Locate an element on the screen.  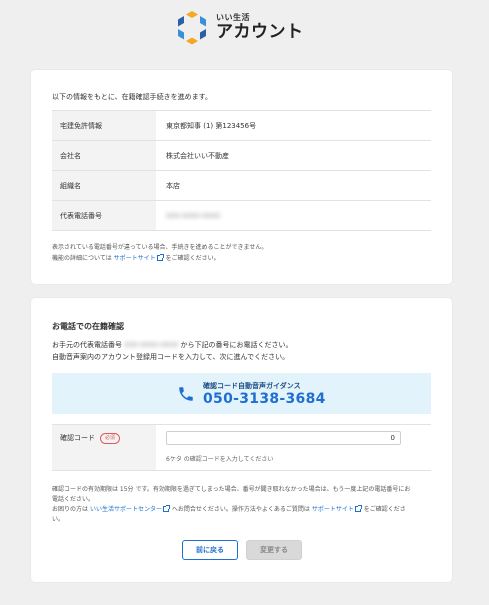
info-label: 宅建免許情報 is located at coordinates (104, 125).